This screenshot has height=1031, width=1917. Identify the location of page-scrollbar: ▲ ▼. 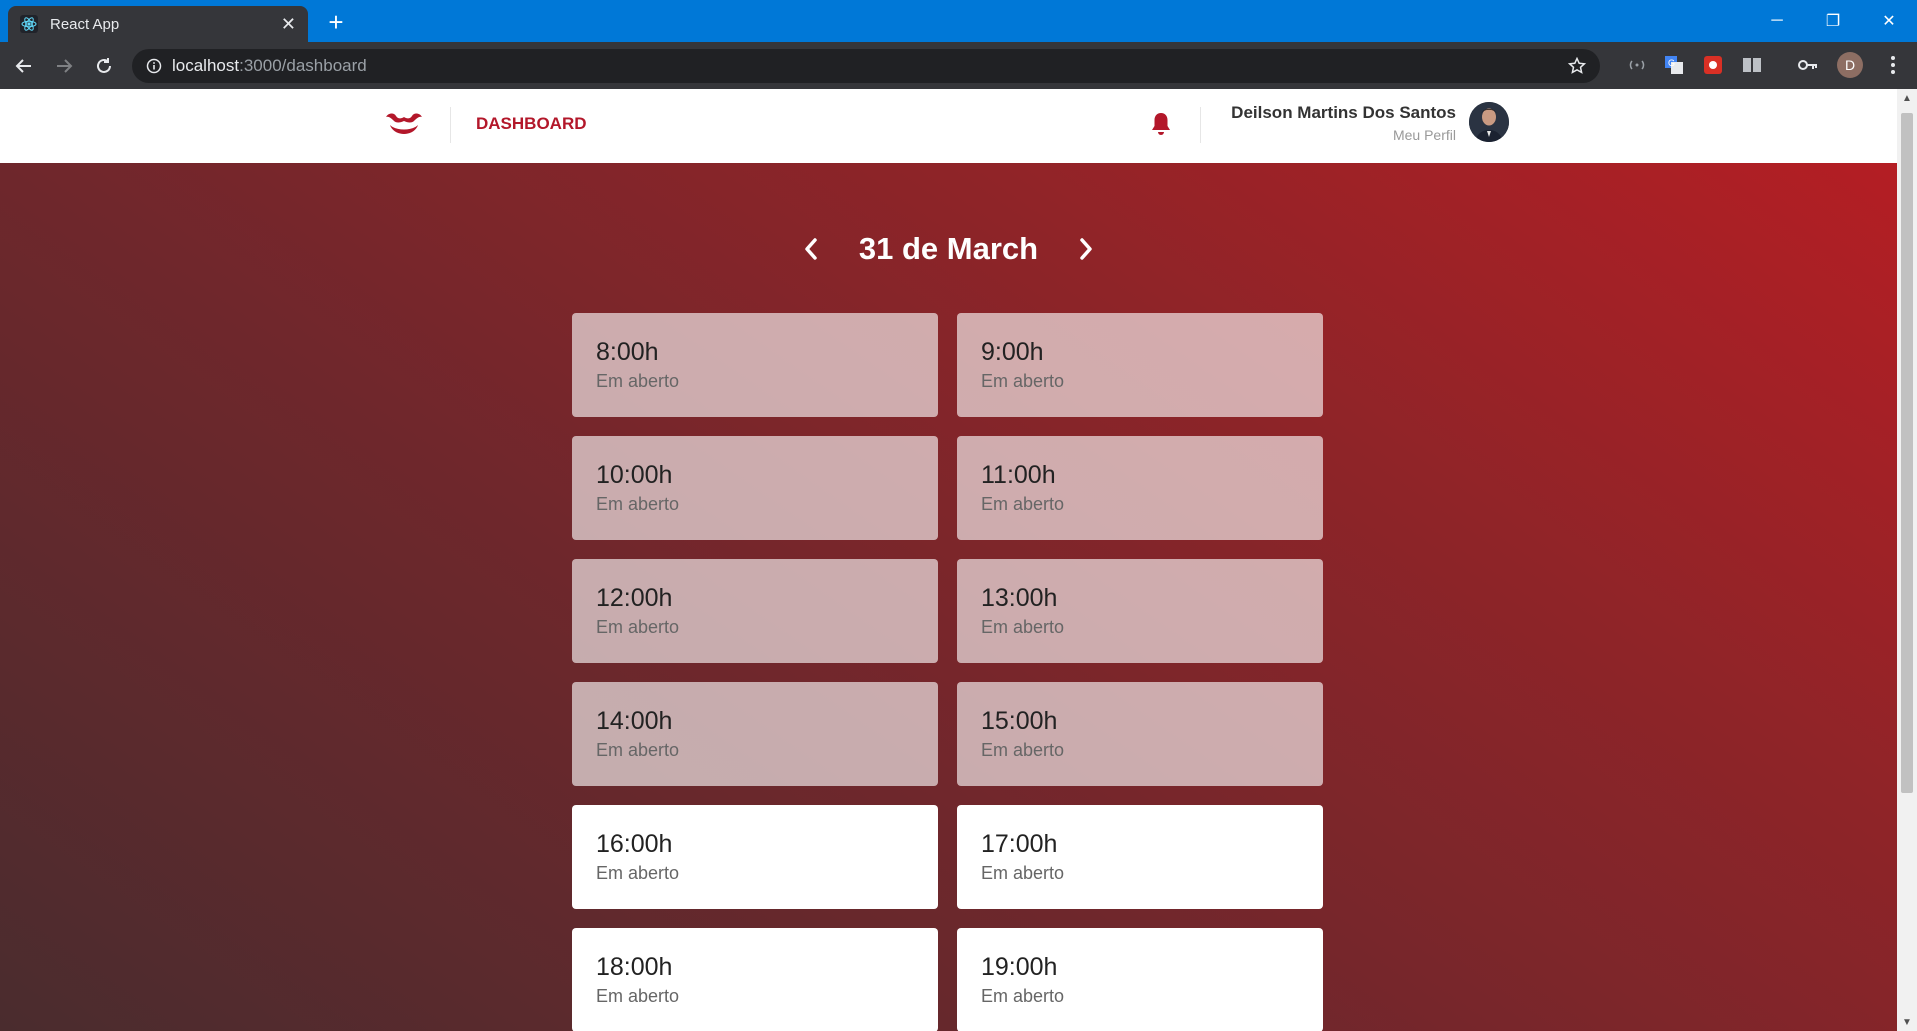
(1907, 560).